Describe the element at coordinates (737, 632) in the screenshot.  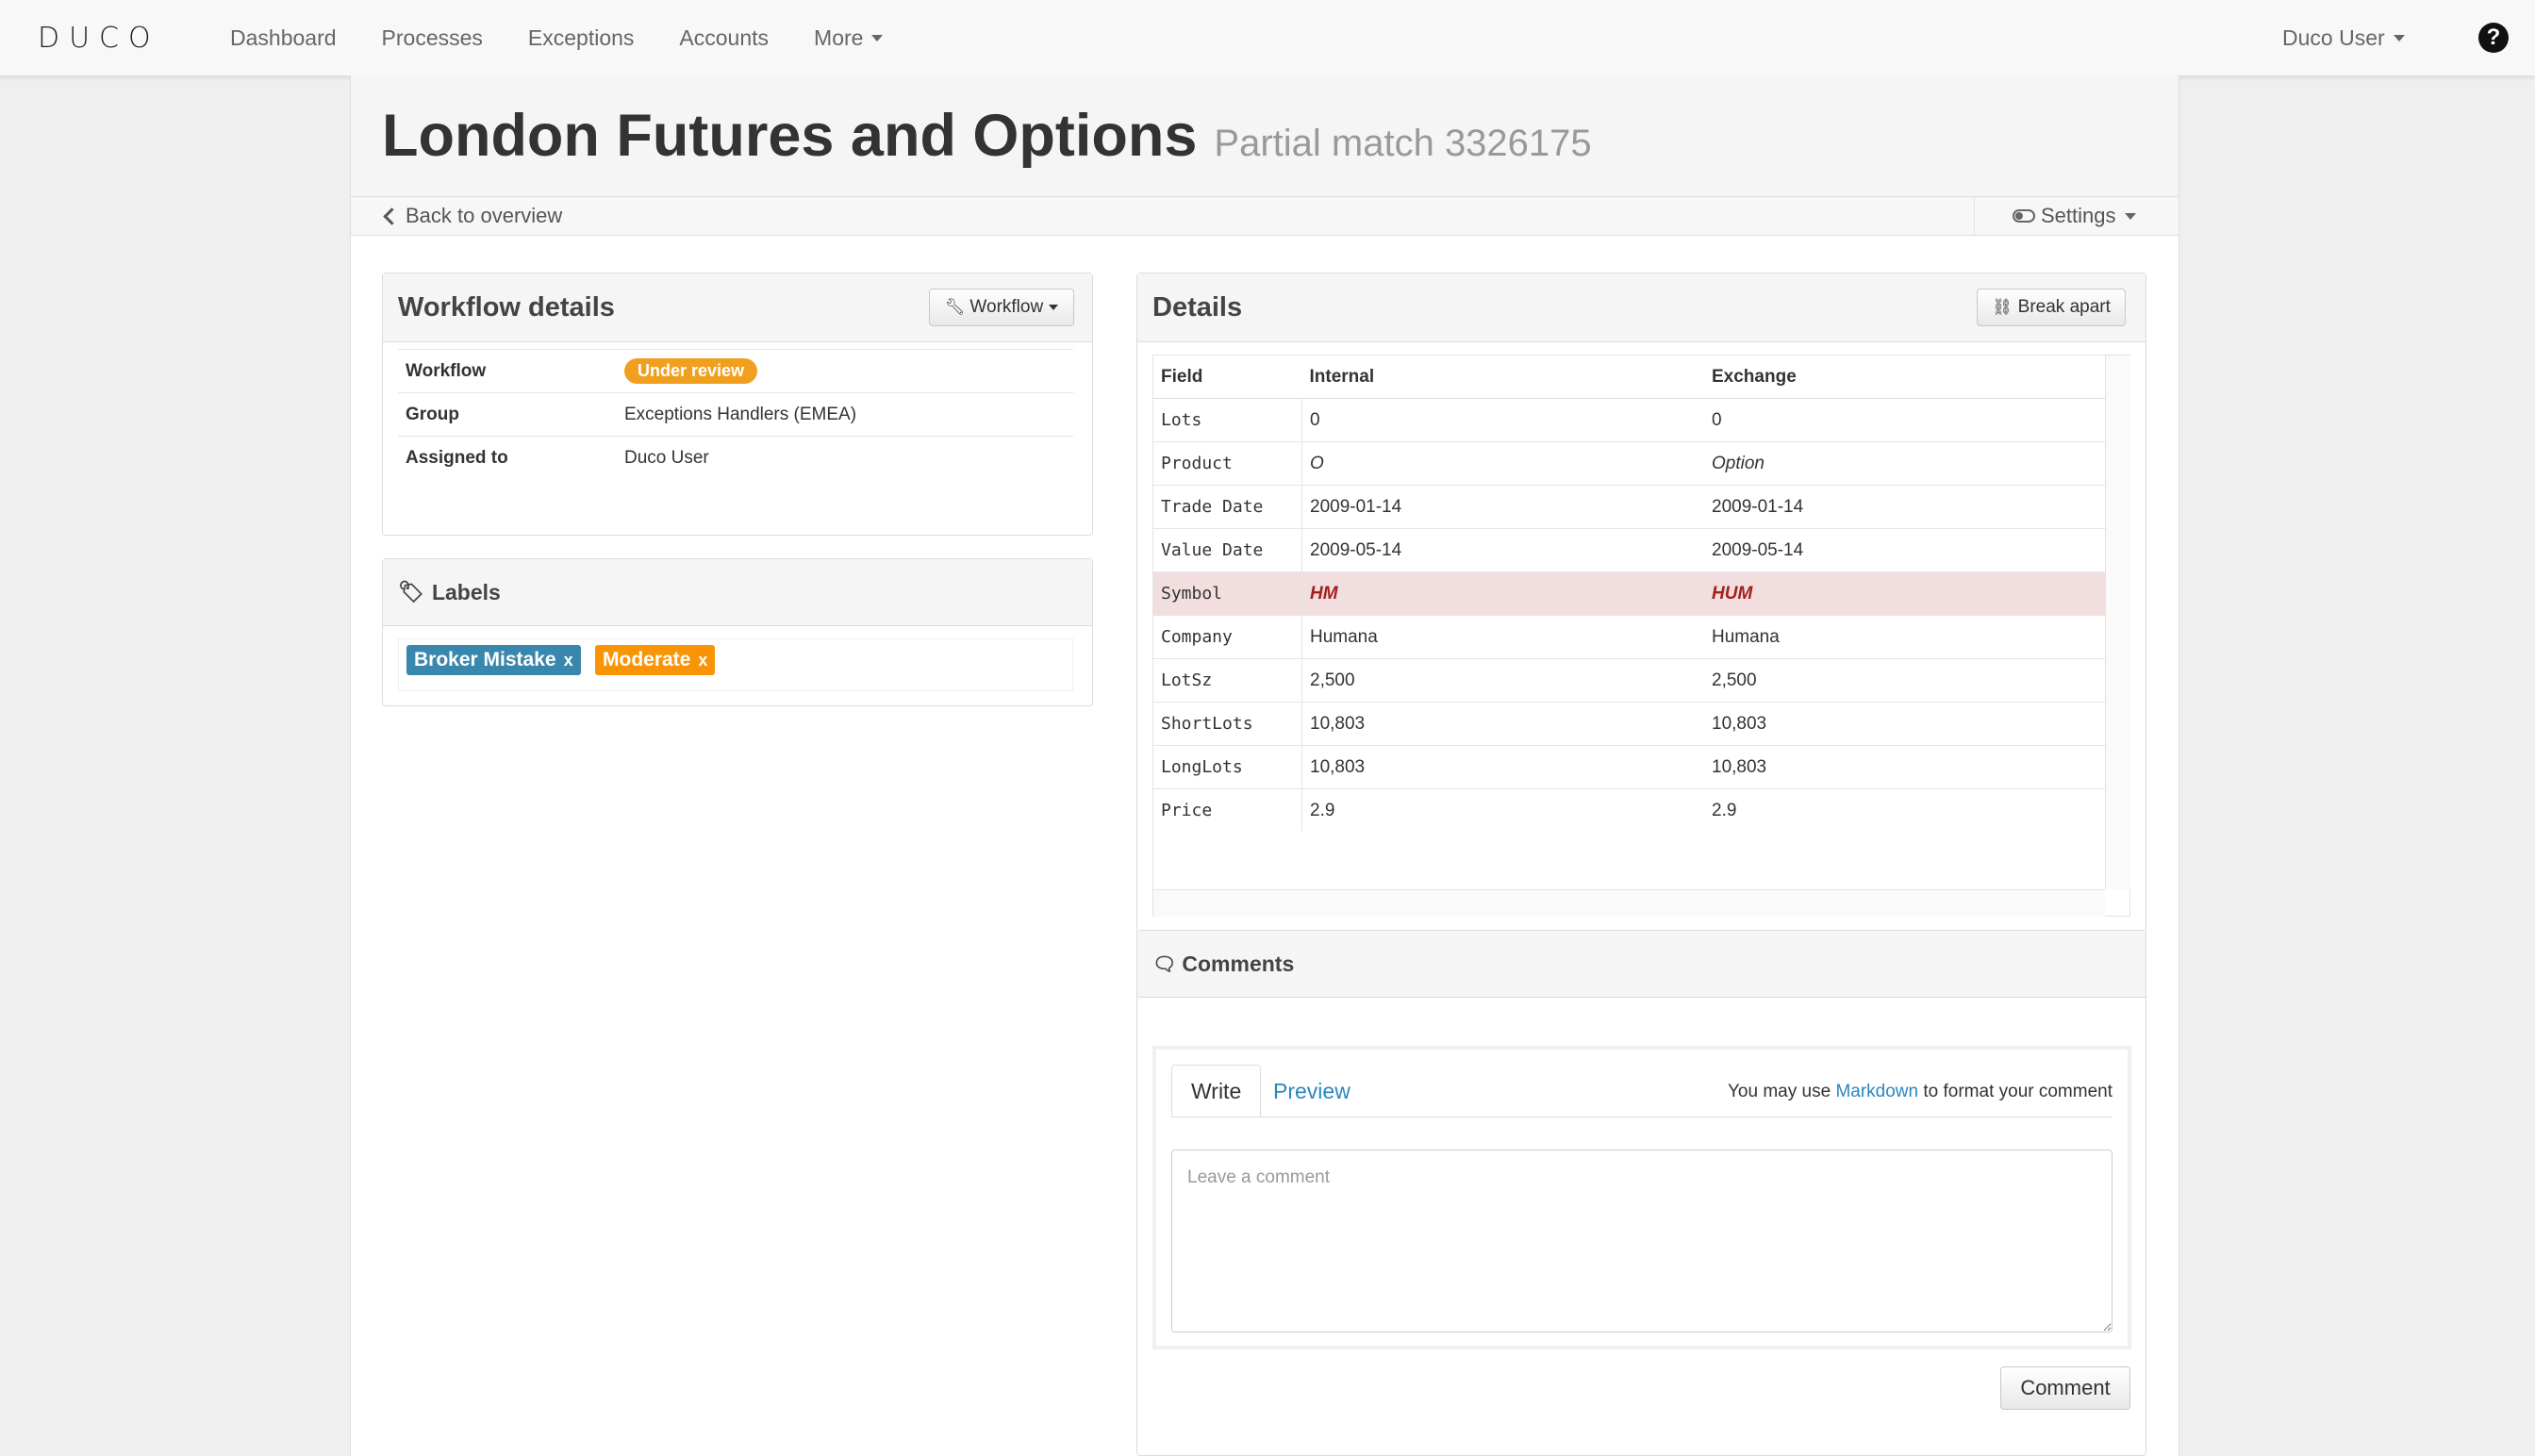
I see `labels-panel: 🏷︎ Labels Broker Mistake x Moderate x` at that location.